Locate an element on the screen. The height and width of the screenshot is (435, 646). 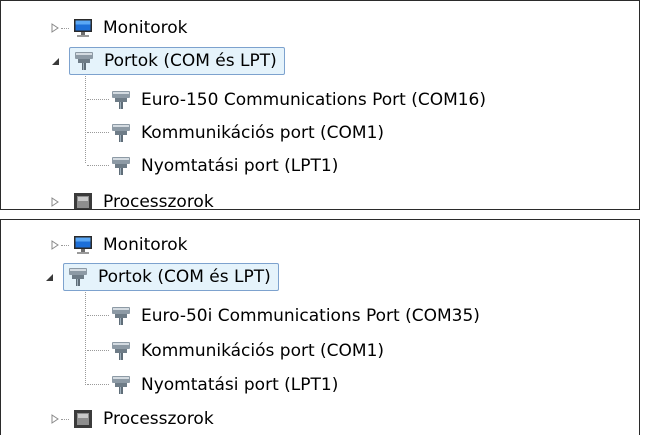
tree-item-label: Euro-50i Communications Port (COM35) is located at coordinates (310, 316).